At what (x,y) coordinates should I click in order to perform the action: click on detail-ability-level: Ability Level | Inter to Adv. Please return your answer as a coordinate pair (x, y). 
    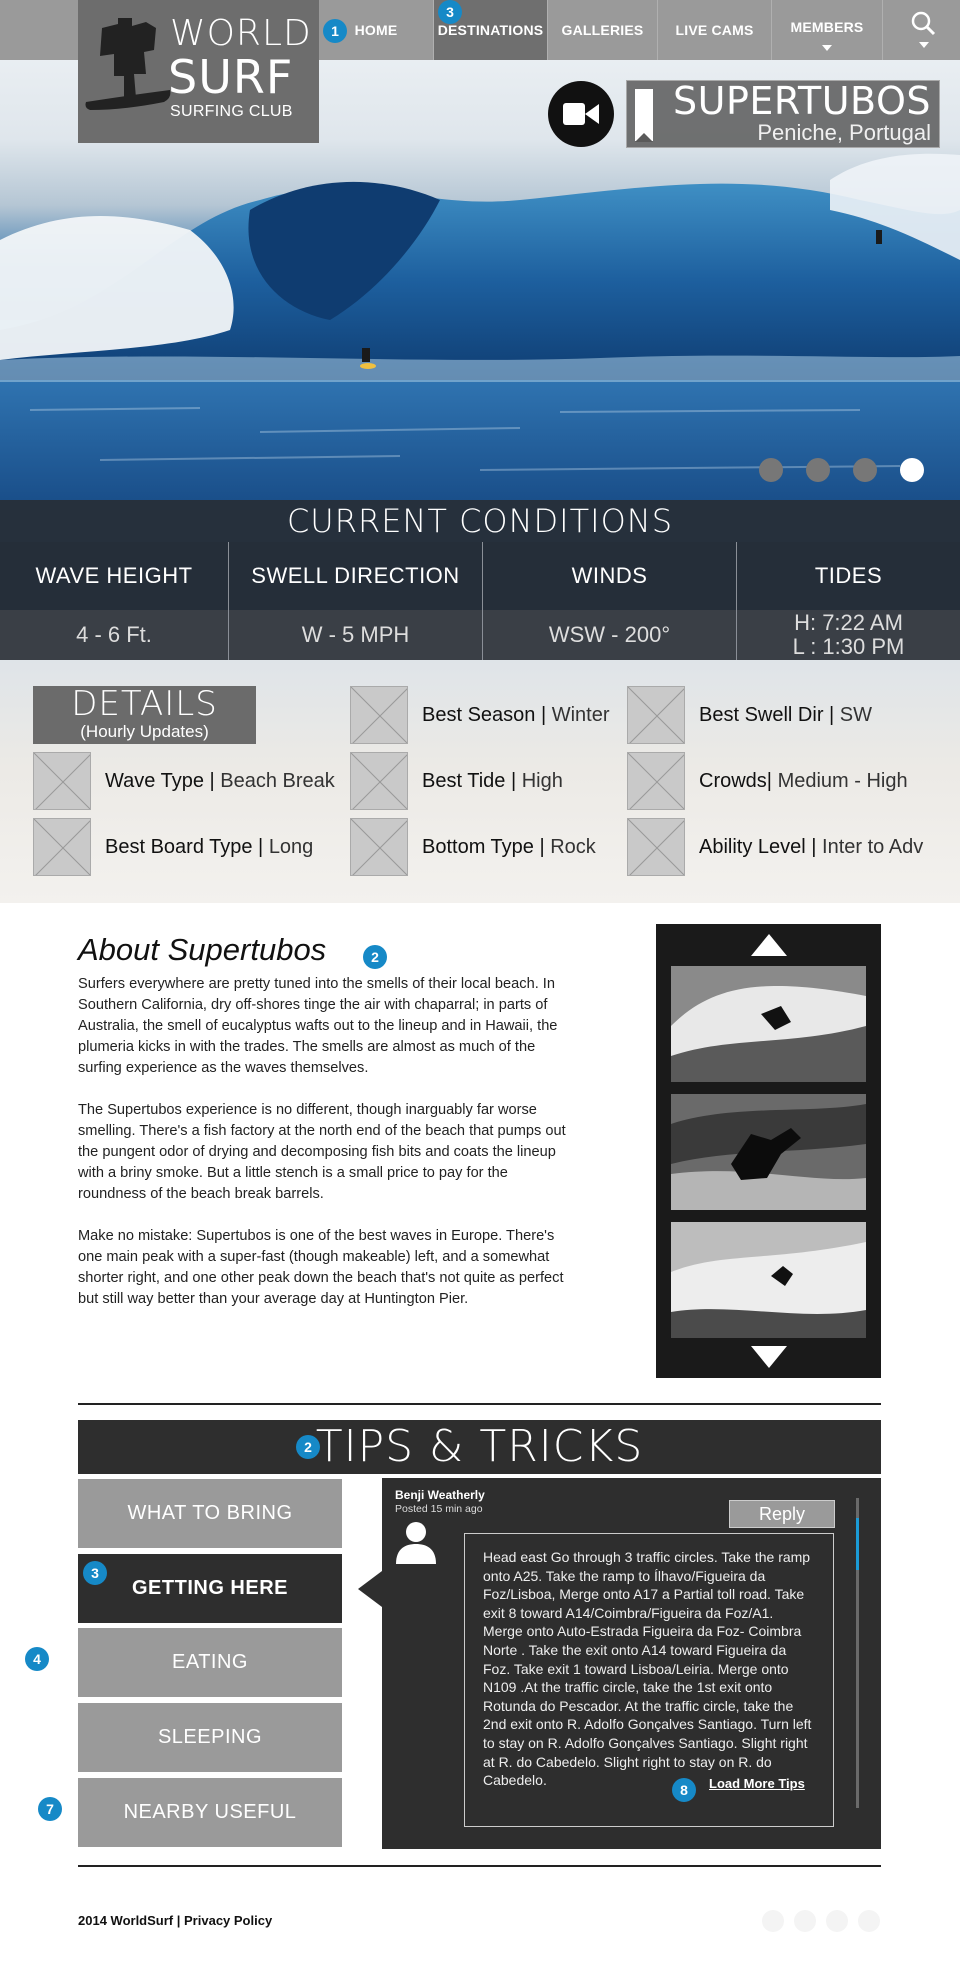
    Looking at the image, I should click on (775, 847).